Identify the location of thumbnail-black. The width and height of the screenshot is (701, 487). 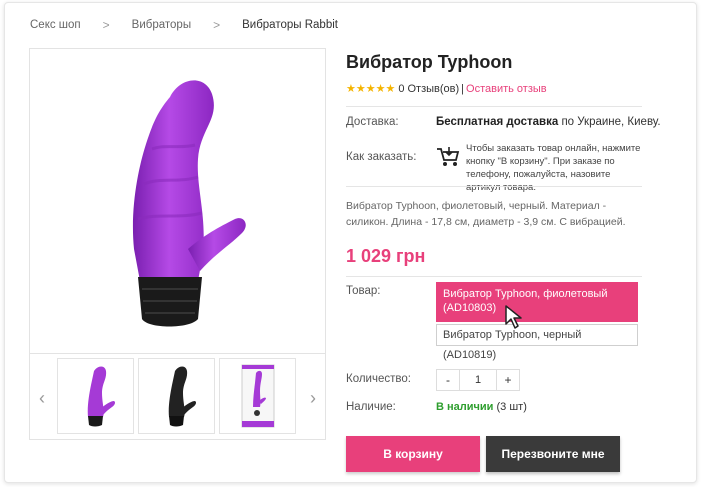
(176, 396).